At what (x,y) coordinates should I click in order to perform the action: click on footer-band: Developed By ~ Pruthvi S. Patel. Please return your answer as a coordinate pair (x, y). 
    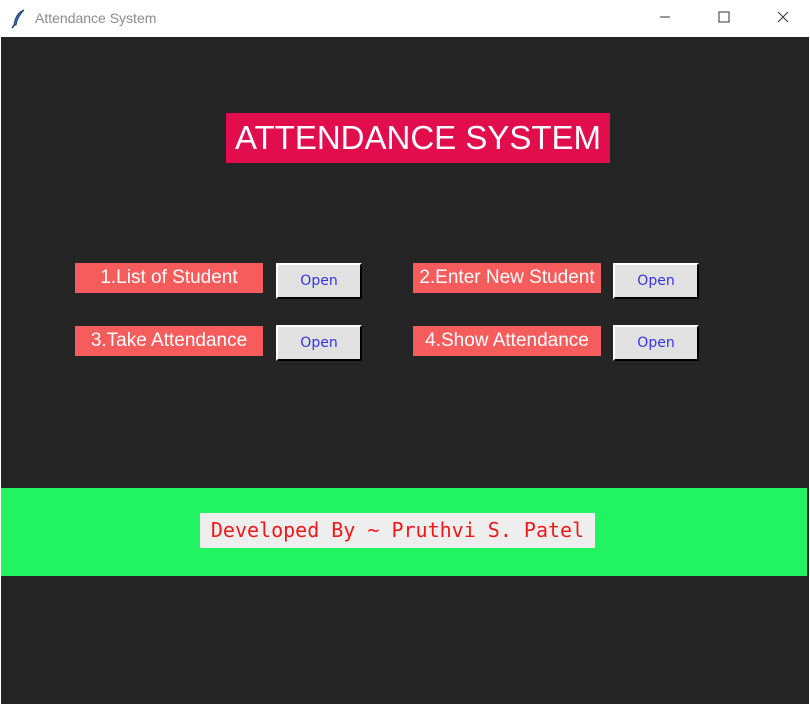
    Looking at the image, I should click on (404, 532).